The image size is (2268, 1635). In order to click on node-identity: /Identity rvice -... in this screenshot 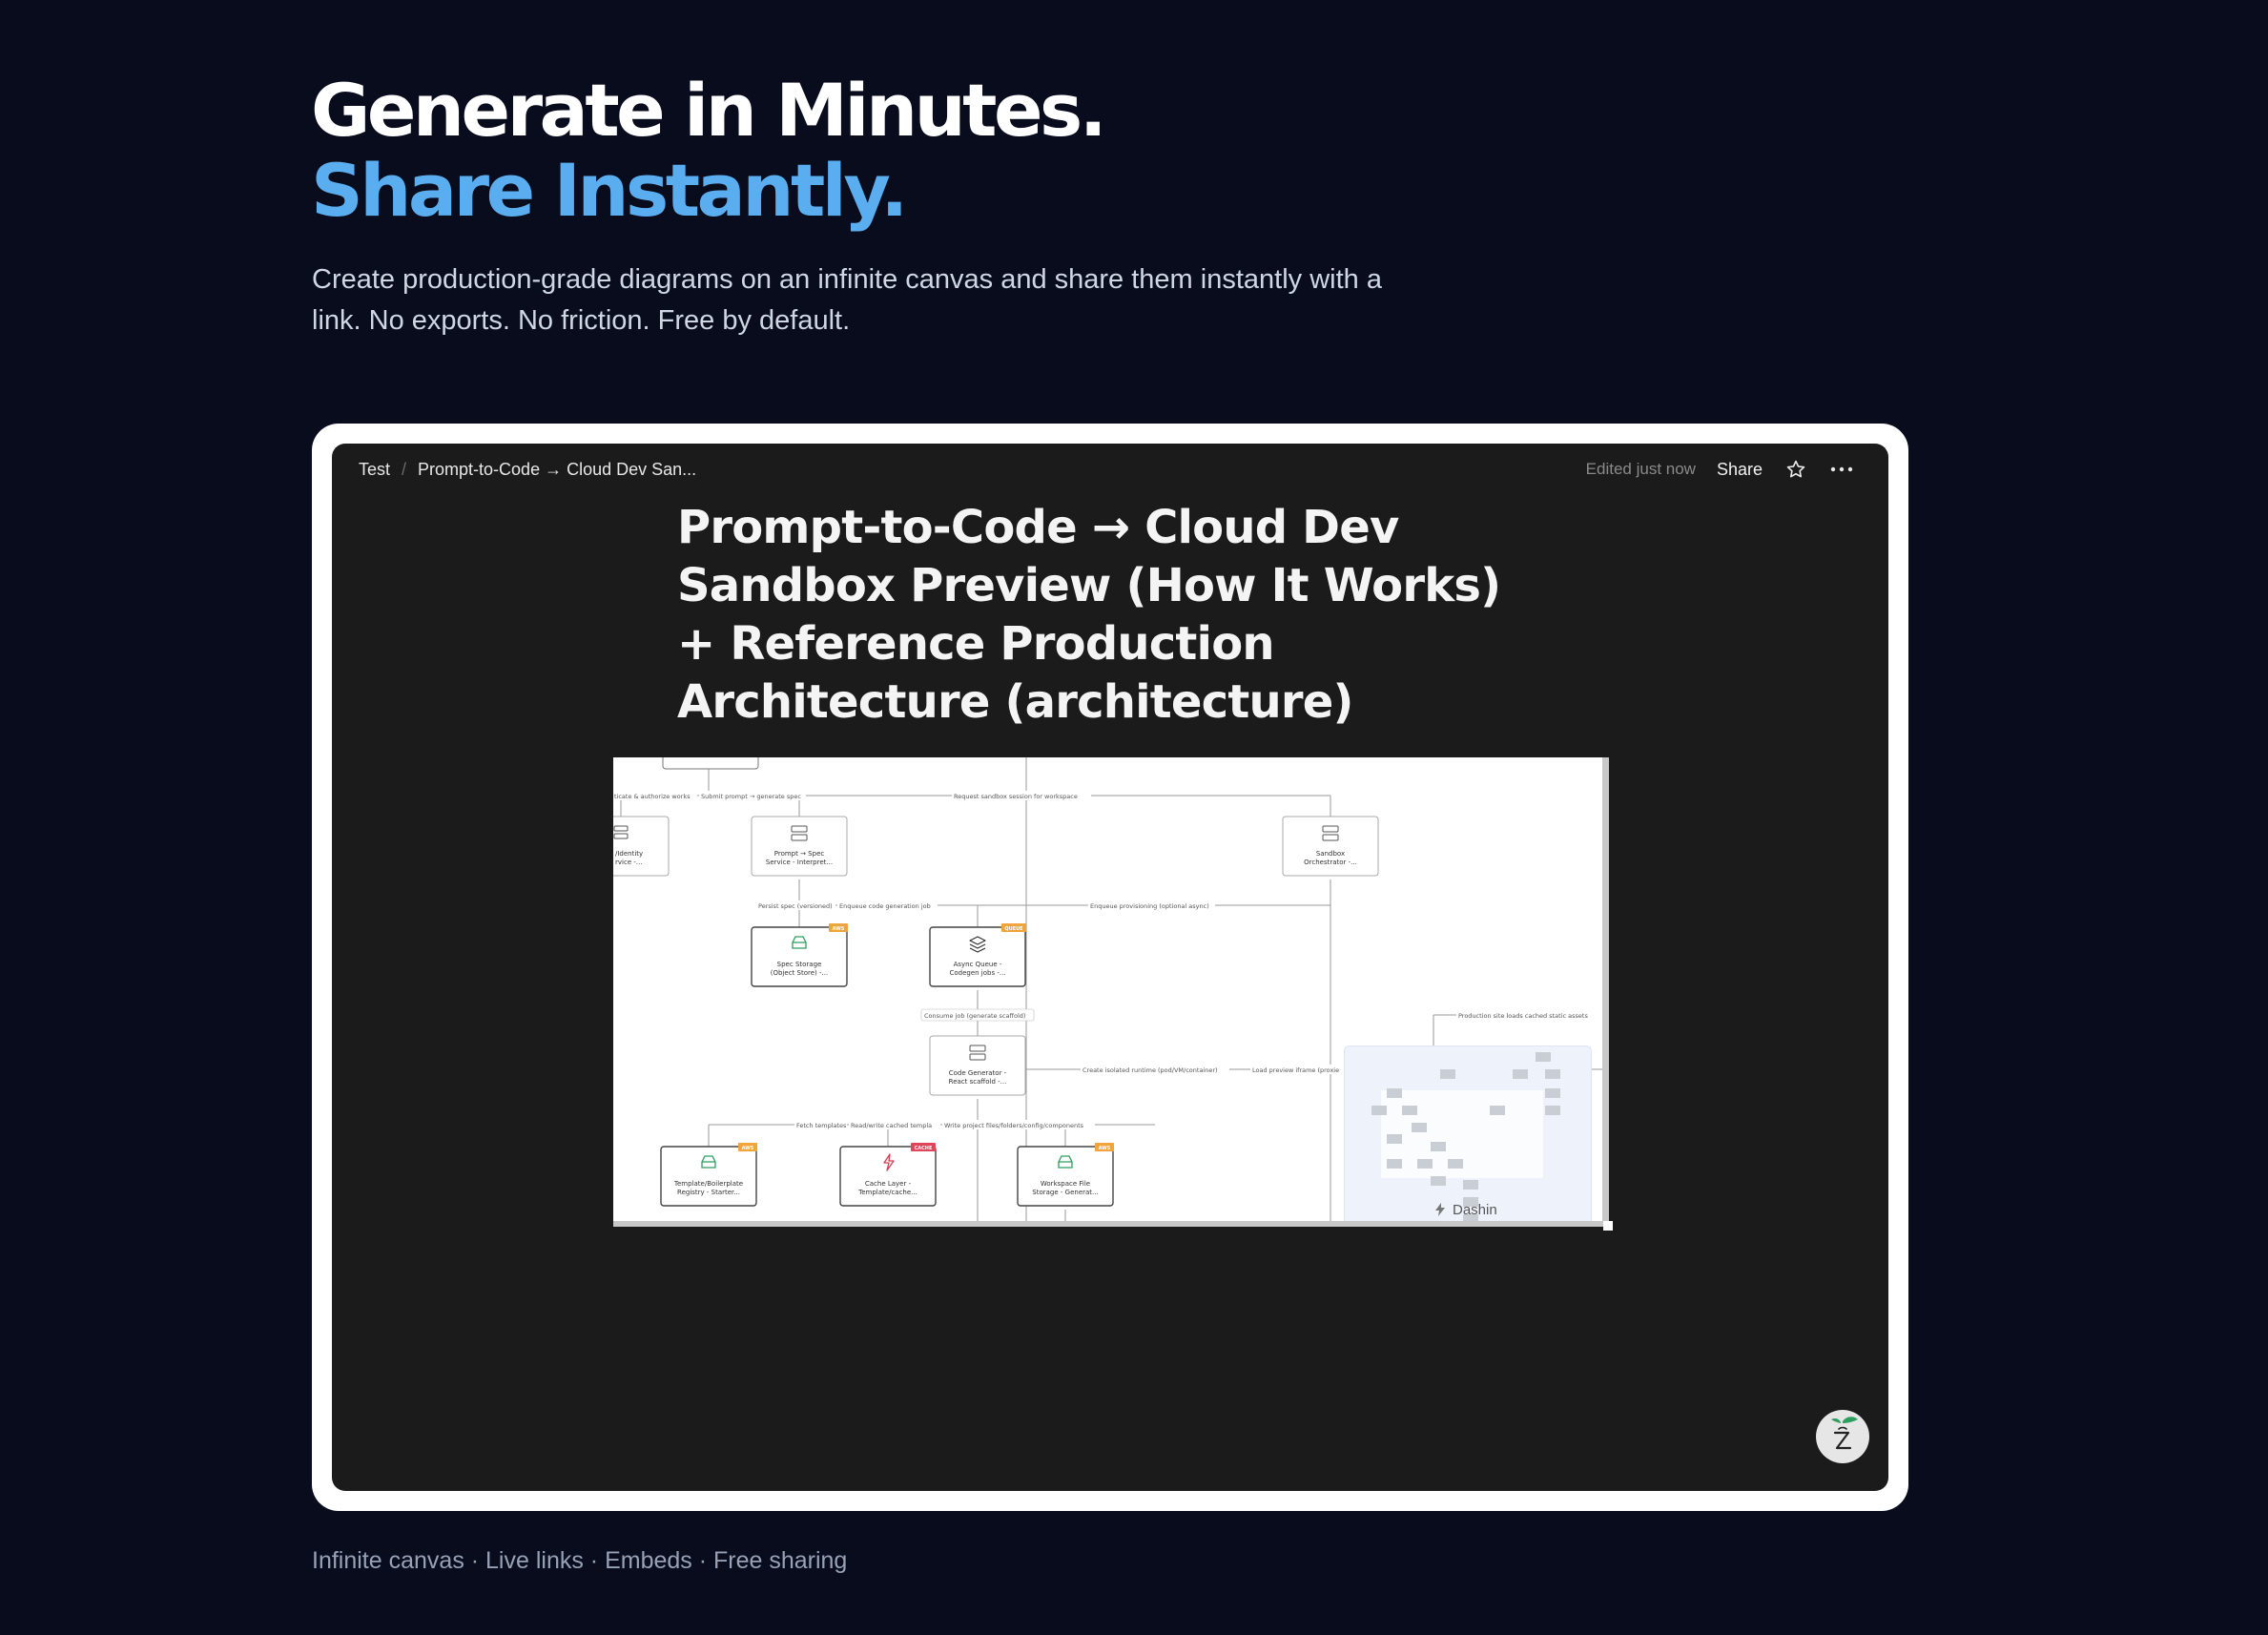, I will do `click(641, 846)`.